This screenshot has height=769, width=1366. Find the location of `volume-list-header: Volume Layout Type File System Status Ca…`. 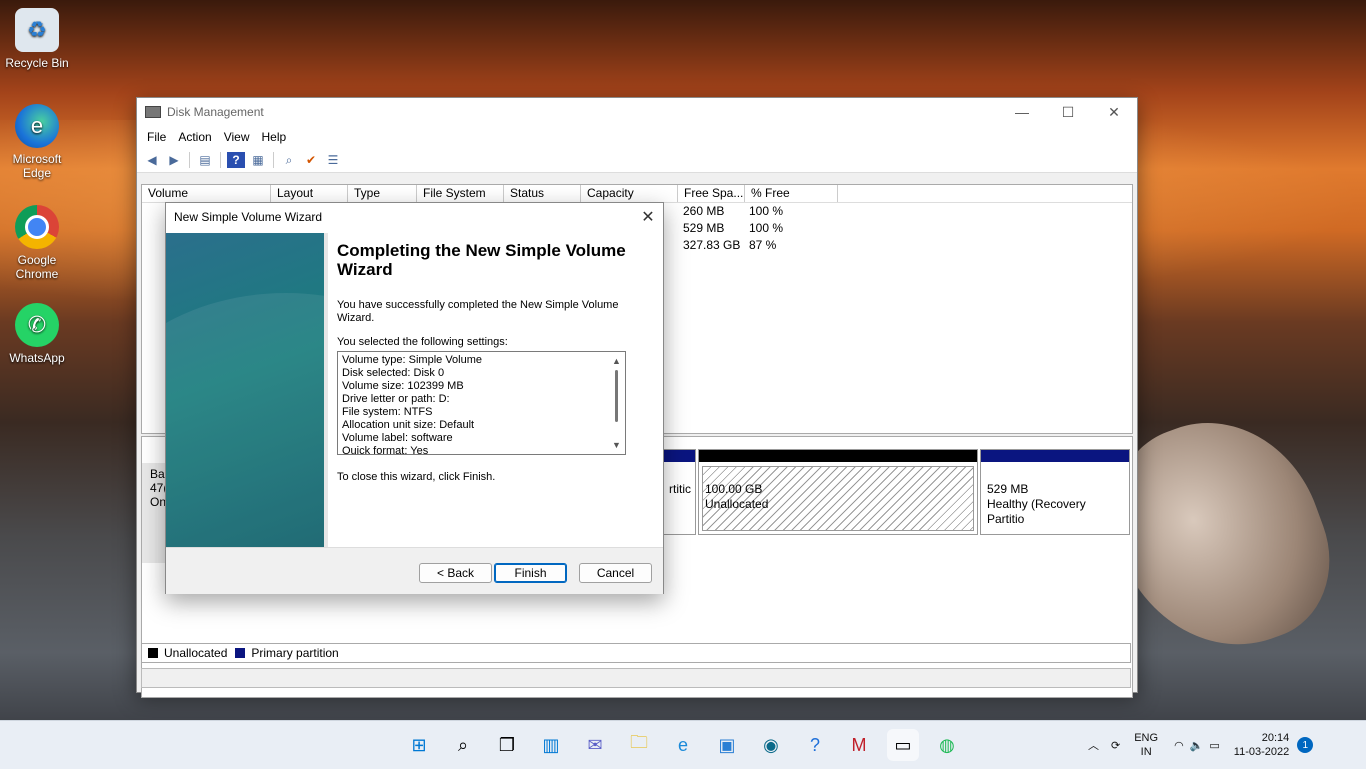

volume-list-header: Volume Layout Type File System Status Ca… is located at coordinates (637, 194).